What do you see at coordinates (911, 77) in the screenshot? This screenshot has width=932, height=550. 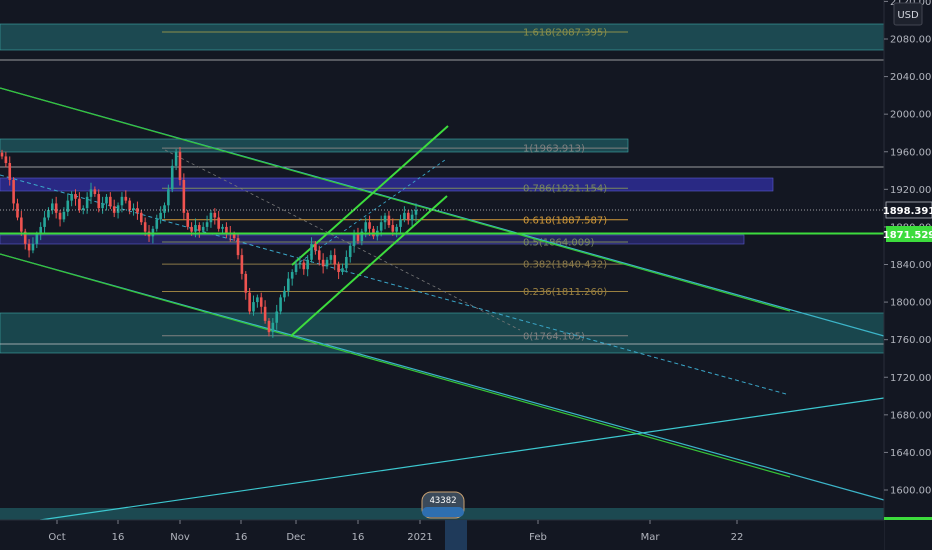 I see `price-tick-label: 2040.000` at bounding box center [911, 77].